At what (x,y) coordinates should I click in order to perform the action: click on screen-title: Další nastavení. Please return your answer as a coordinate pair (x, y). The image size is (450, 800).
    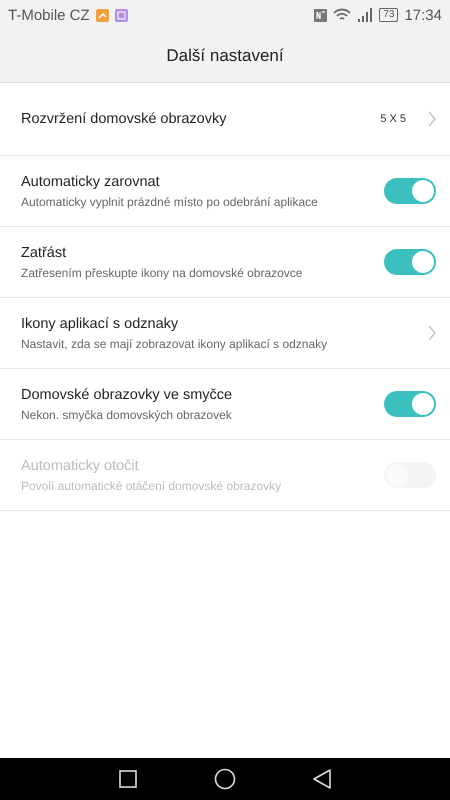
    Looking at the image, I should click on (225, 56).